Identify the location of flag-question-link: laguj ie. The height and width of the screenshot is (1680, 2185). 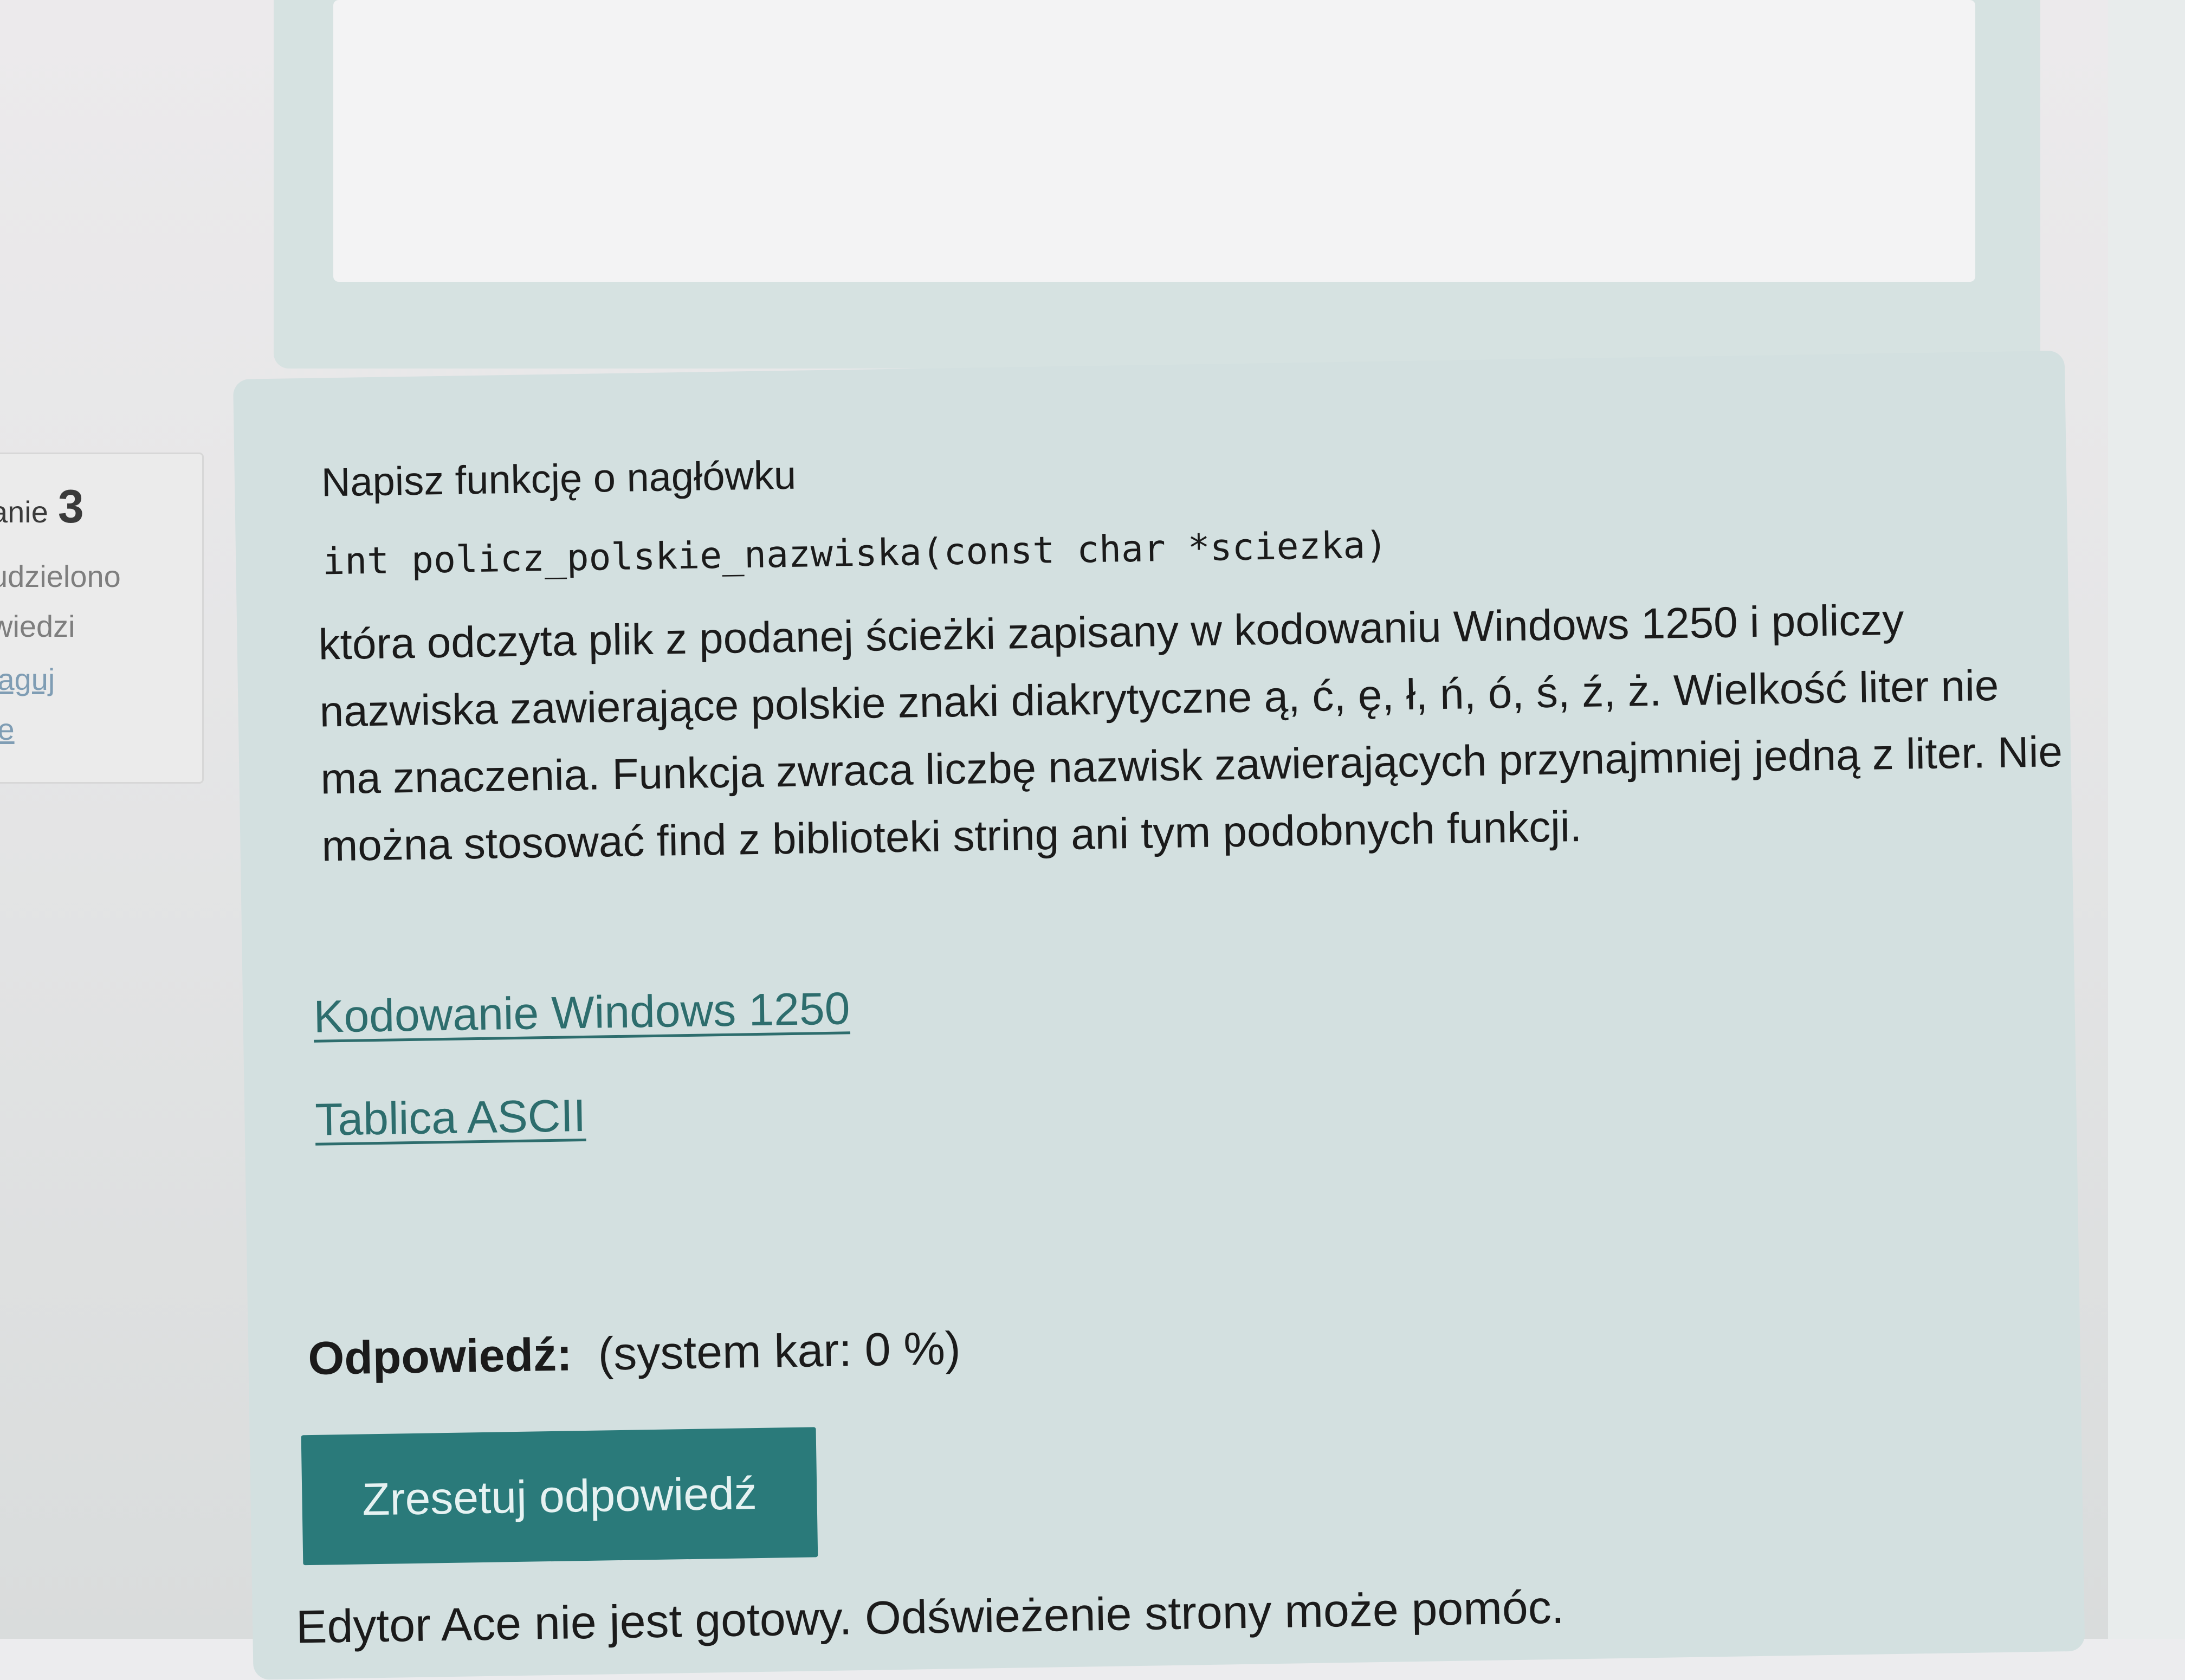
(28, 704).